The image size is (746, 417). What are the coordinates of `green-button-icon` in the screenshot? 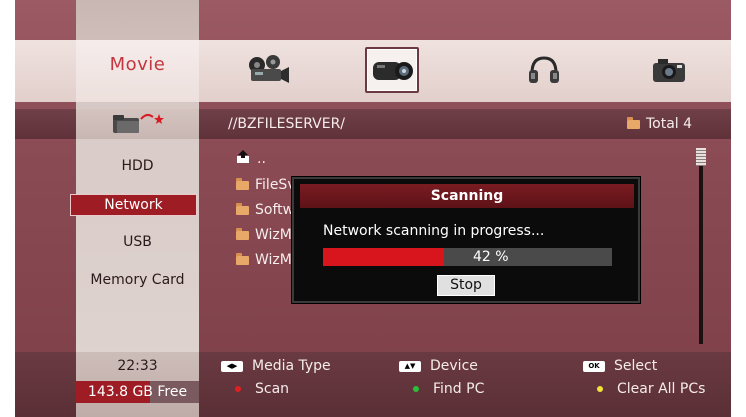 It's located at (416, 389).